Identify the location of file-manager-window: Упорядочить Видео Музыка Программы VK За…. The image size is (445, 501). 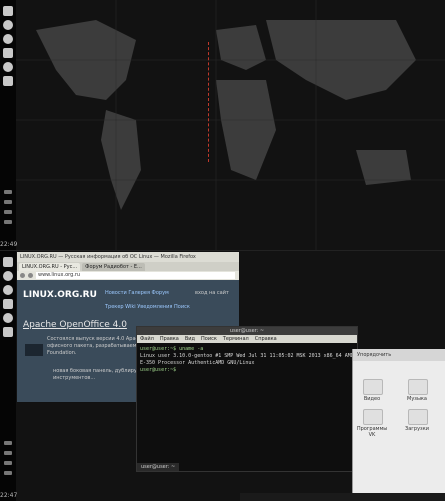
(398, 424).